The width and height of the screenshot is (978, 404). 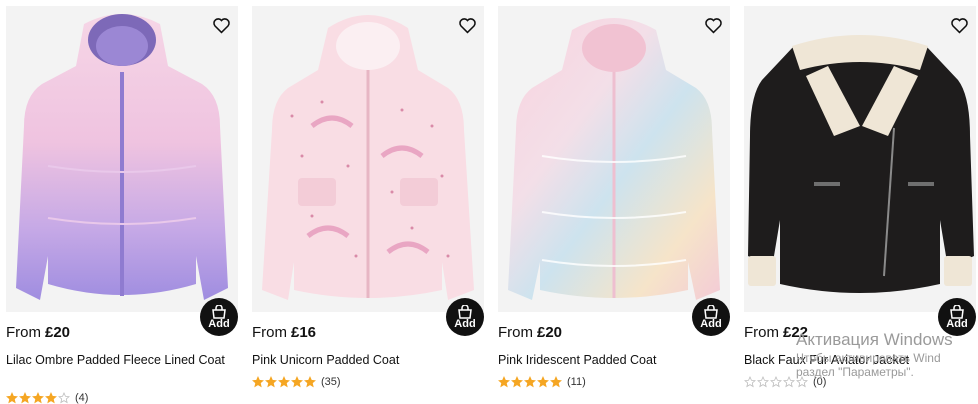 I want to click on rating: (35), so click(x=296, y=382).